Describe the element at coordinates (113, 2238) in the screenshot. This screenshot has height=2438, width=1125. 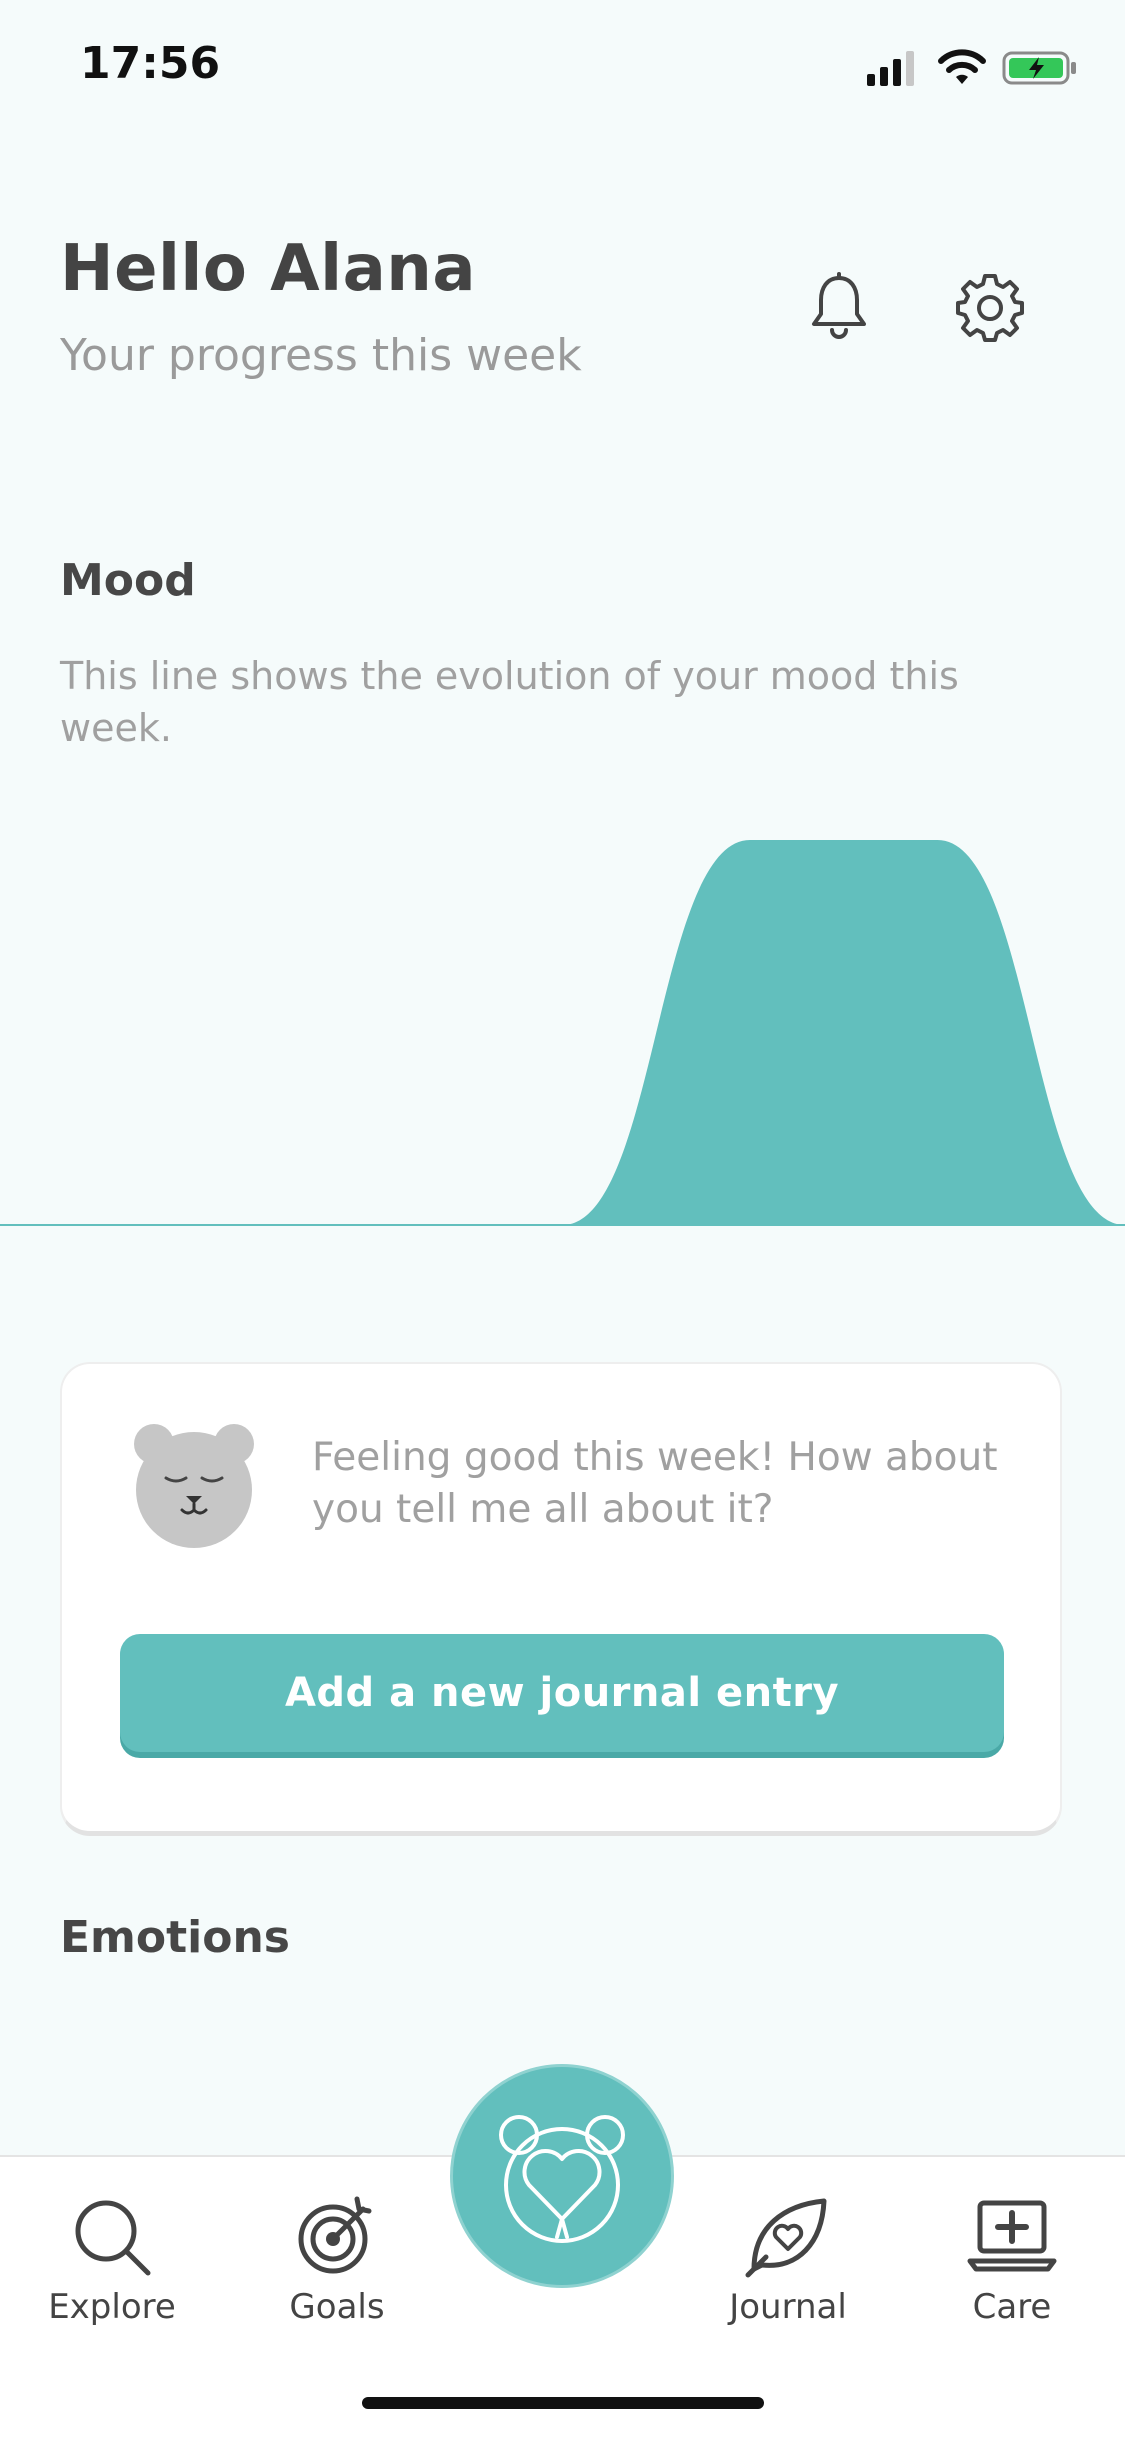
I see `search-icon` at that location.